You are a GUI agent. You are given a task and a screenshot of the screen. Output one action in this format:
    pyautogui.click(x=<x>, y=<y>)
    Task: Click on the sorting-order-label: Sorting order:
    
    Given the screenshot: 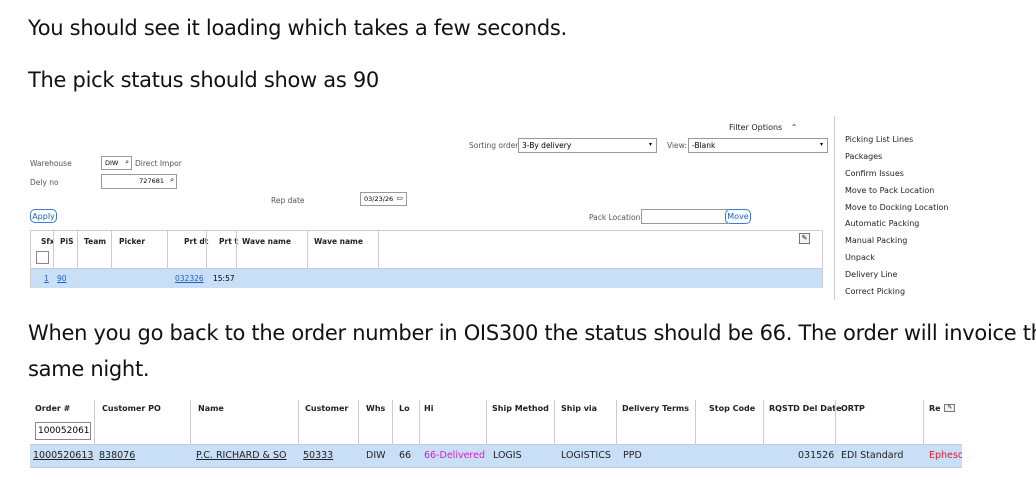 What is the action you would take?
    pyautogui.click(x=495, y=145)
    